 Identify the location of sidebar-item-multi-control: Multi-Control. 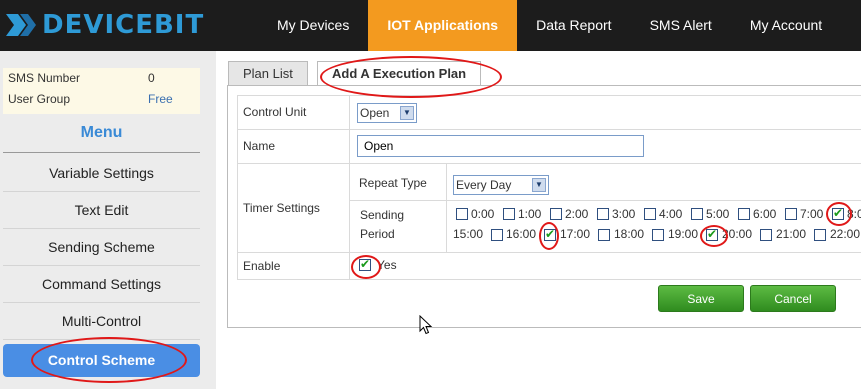
(101, 321).